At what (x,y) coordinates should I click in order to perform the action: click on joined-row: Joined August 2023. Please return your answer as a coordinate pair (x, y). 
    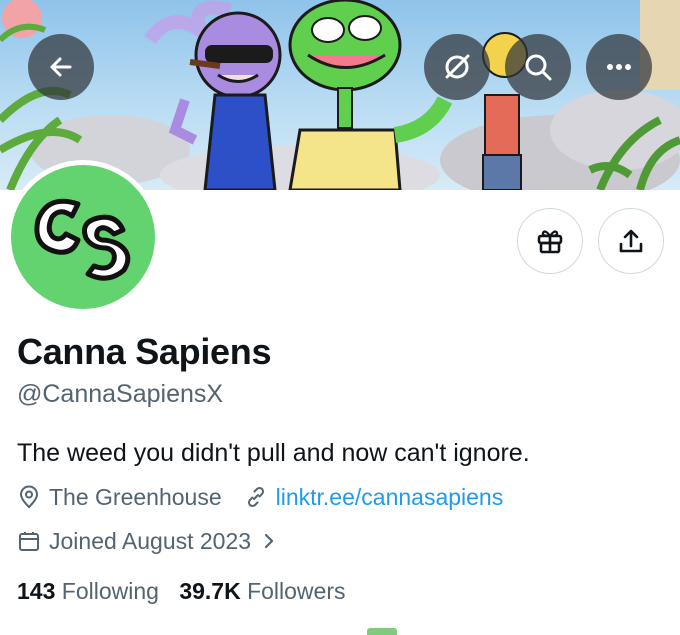
    Looking at the image, I should click on (148, 541).